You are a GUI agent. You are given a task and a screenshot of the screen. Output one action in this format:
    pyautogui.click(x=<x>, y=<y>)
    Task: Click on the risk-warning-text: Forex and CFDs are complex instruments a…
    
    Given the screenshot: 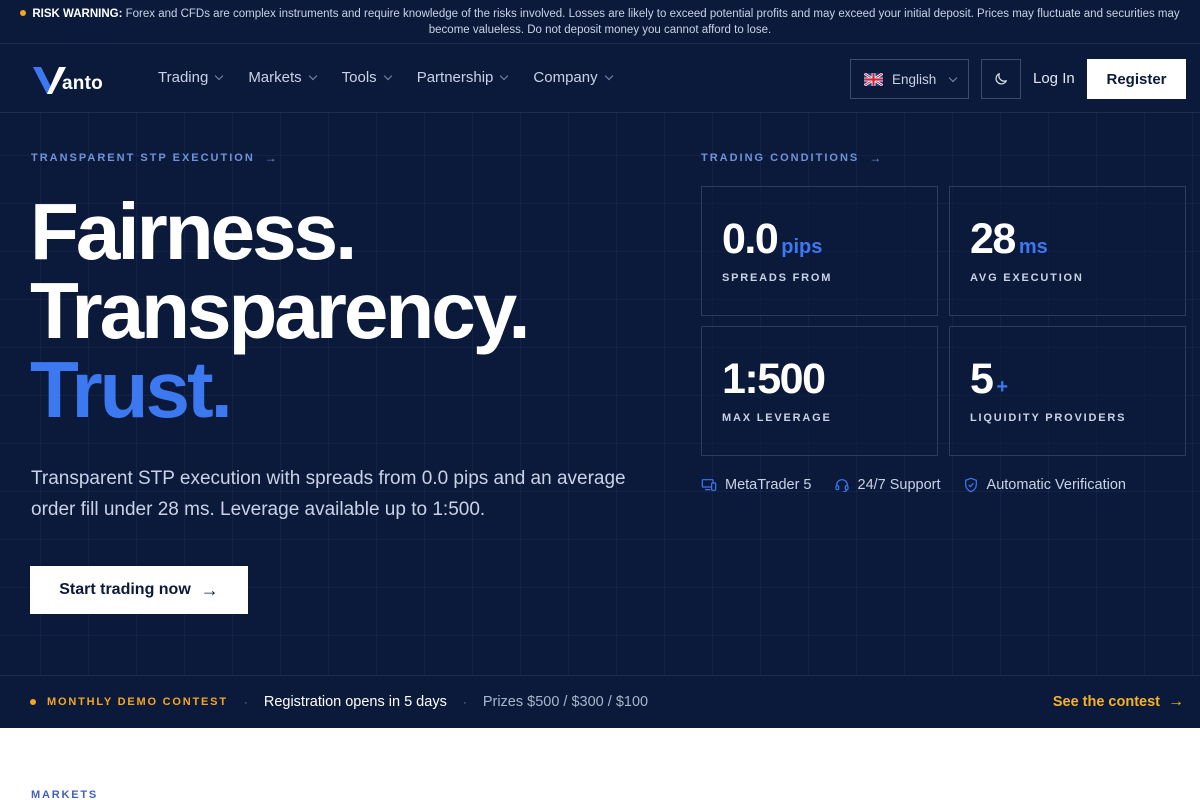 What is the action you would take?
    pyautogui.click(x=652, y=22)
    